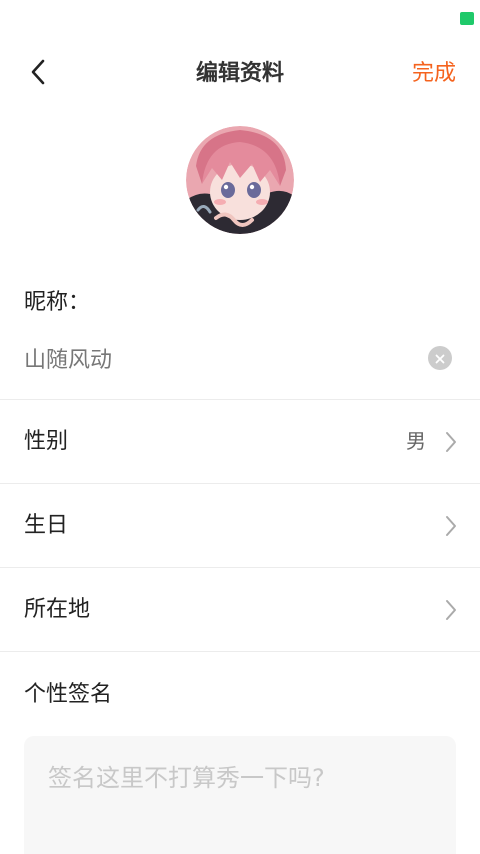 The image size is (480, 854). What do you see at coordinates (240, 651) in the screenshot?
I see `divider` at bounding box center [240, 651].